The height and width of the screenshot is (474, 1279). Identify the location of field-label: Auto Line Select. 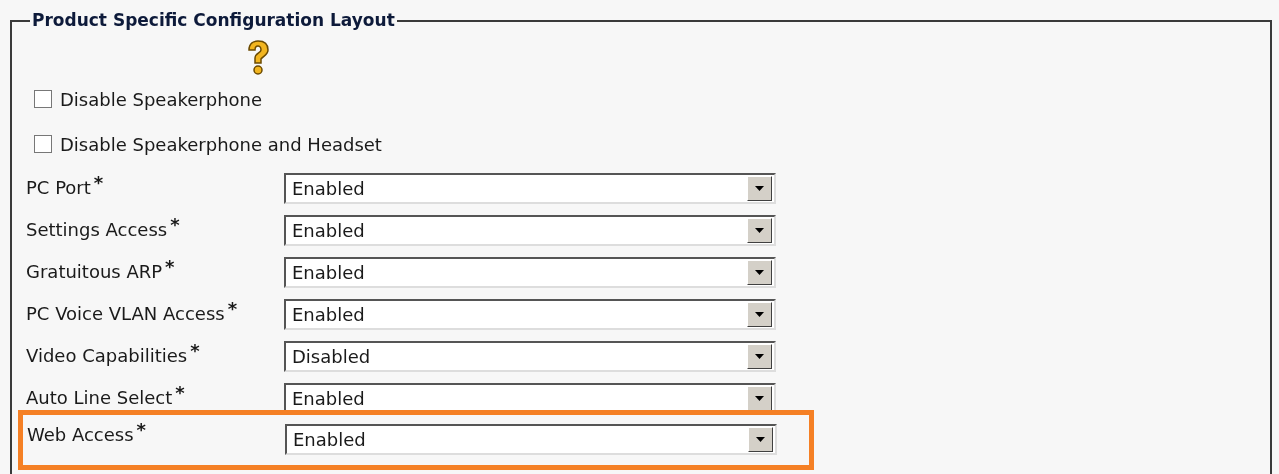
(99, 397).